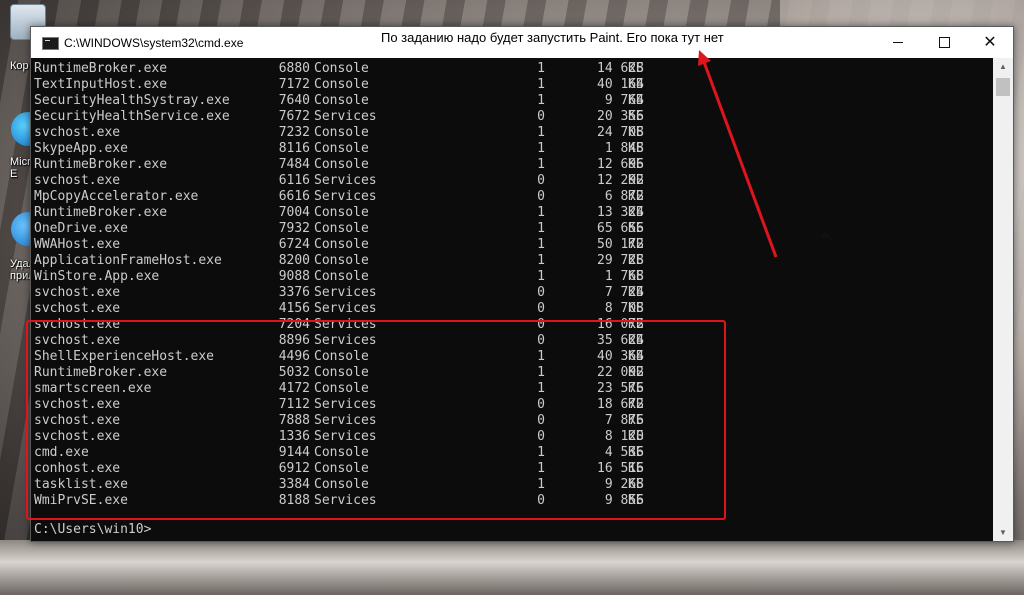  What do you see at coordinates (1003, 299) in the screenshot?
I see `vertical-scrollbar: ▲ ▼` at bounding box center [1003, 299].